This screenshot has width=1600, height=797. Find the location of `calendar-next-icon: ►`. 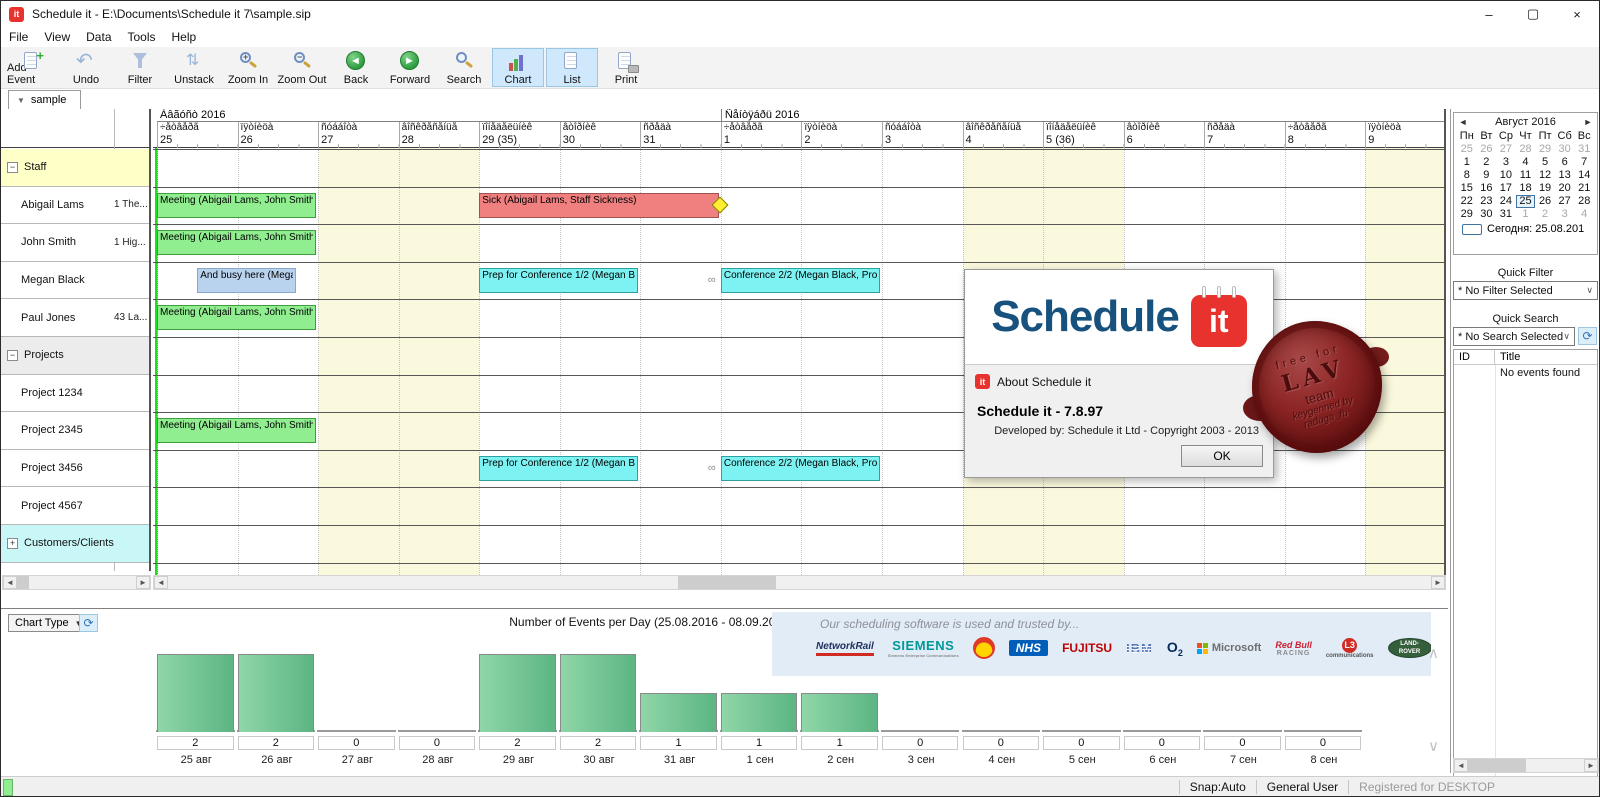

calendar-next-icon: ► is located at coordinates (1588, 122).